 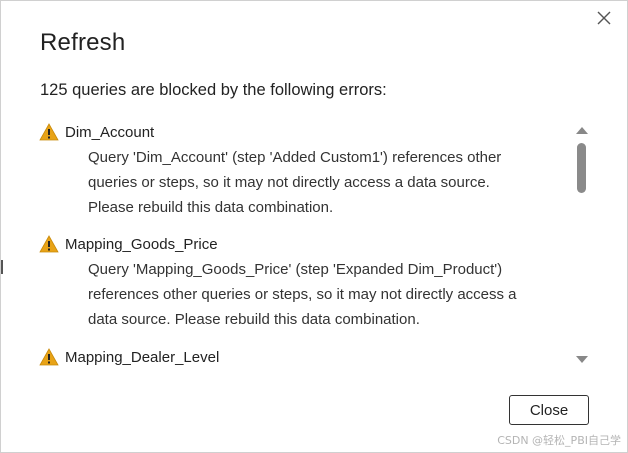 What do you see at coordinates (211, 207) in the screenshot?
I see `error-message-line: Please rebuild this data combination.` at bounding box center [211, 207].